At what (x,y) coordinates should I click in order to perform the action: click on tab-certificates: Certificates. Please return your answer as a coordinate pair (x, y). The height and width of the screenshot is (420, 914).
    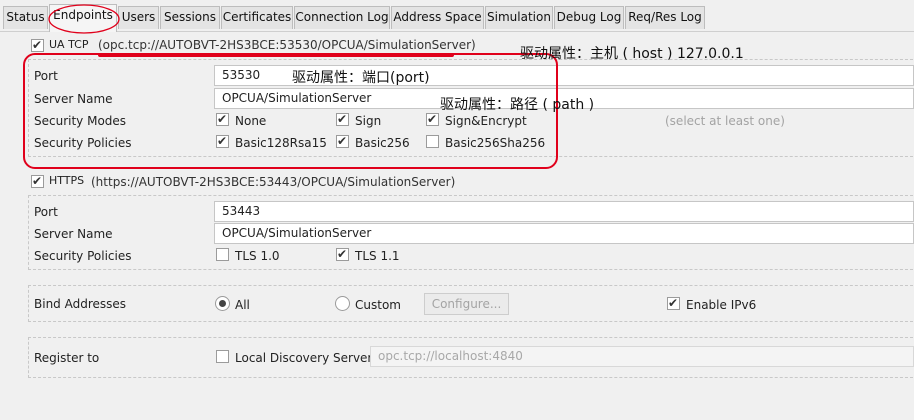
    Looking at the image, I should click on (257, 17).